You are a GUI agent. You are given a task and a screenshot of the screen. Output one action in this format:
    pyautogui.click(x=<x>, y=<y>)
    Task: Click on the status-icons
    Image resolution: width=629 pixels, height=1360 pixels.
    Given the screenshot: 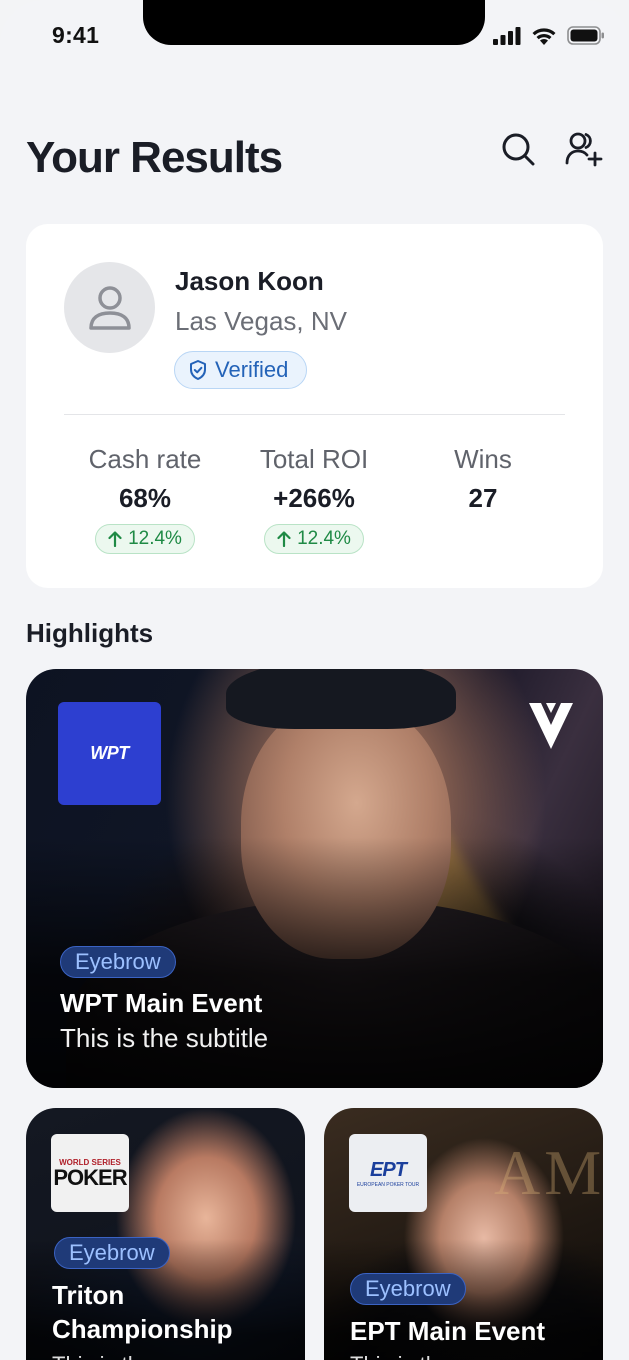 What is the action you would take?
    pyautogui.click(x=549, y=35)
    